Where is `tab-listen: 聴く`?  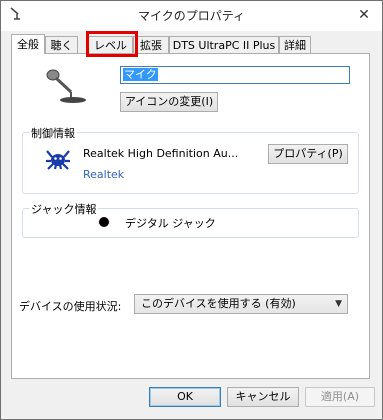 tab-listen: 聴く is located at coordinates (61, 44).